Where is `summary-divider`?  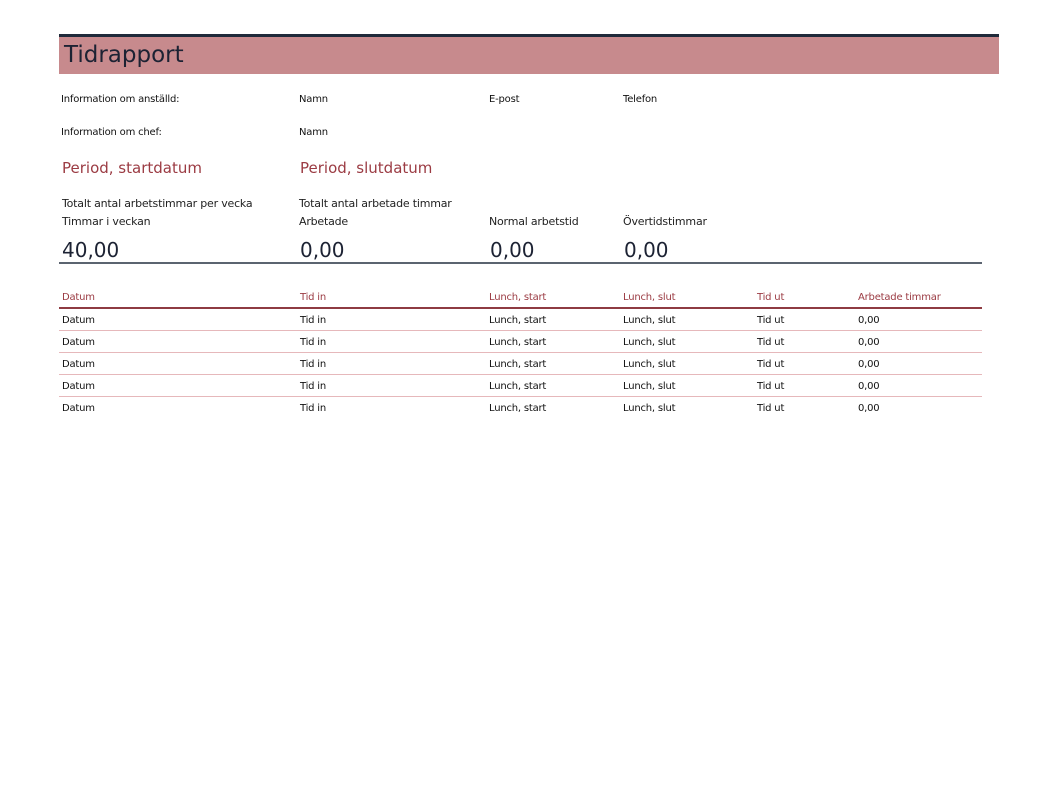
summary-divider is located at coordinates (520, 263).